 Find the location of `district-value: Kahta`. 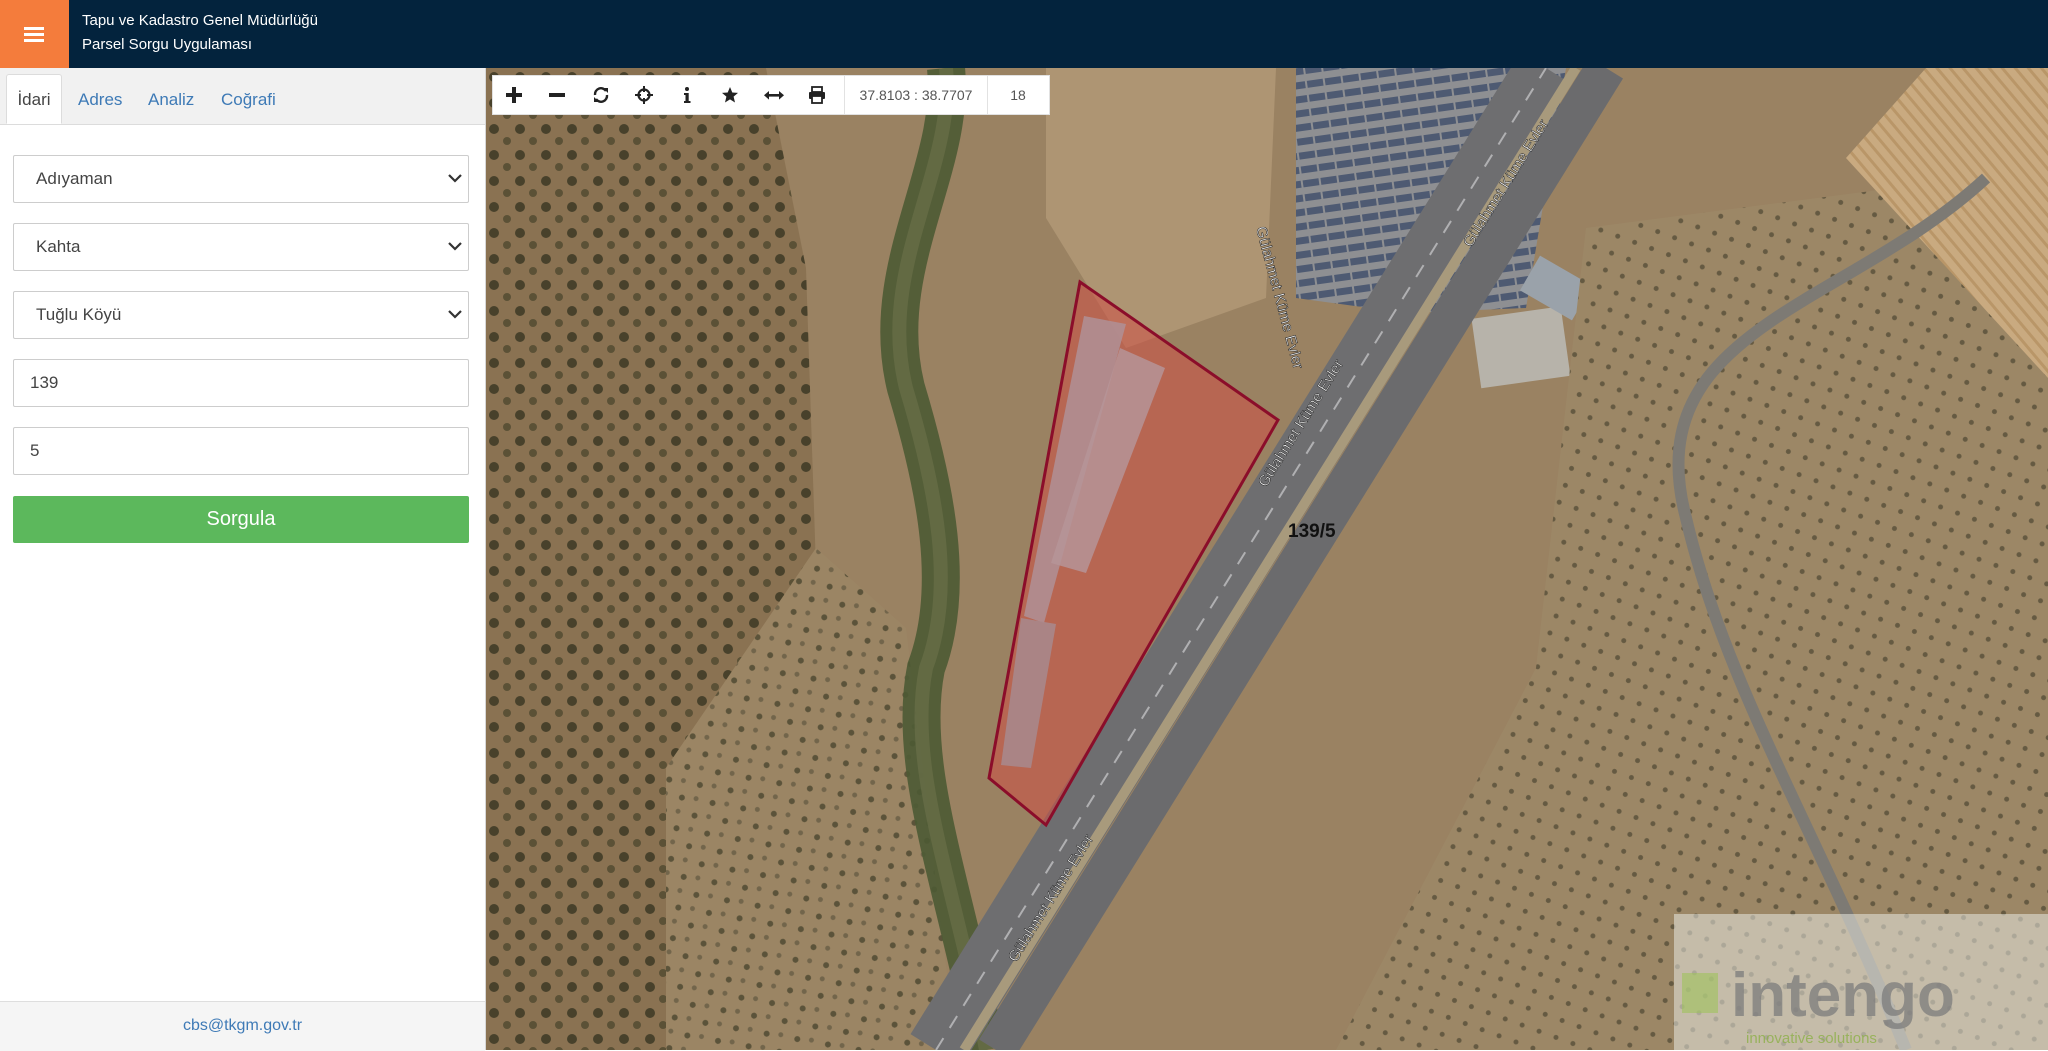

district-value: Kahta is located at coordinates (58, 246).